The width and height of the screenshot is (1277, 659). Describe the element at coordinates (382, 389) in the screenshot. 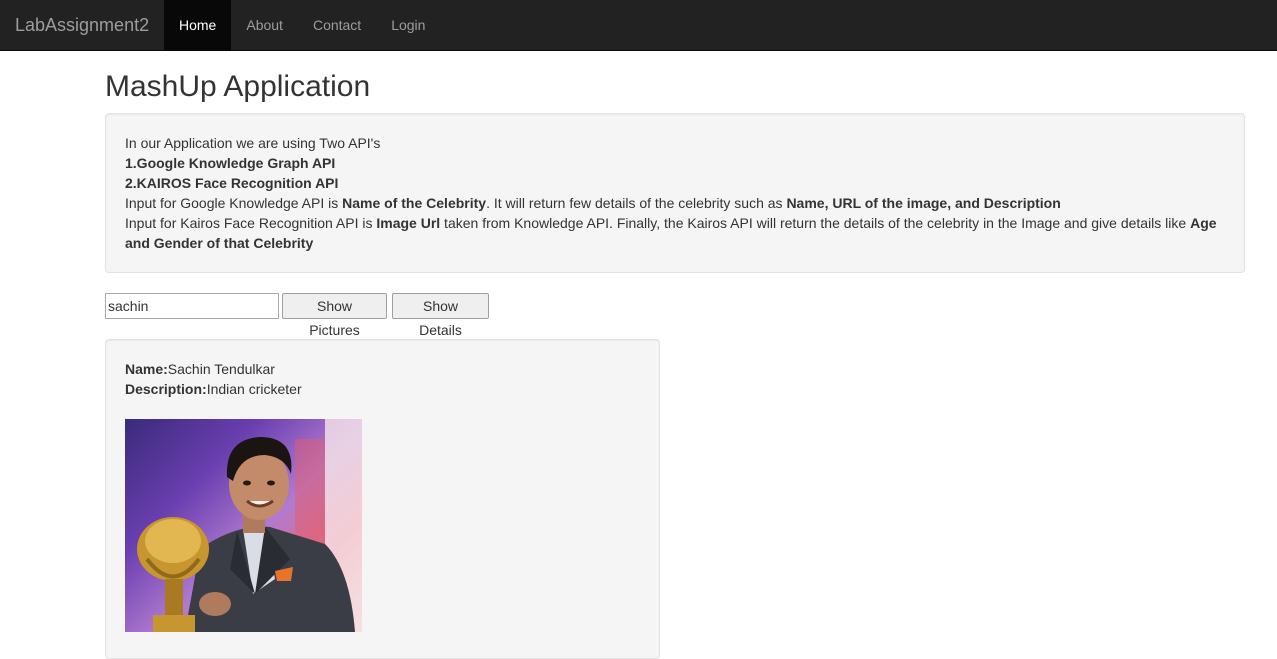

I see `result-description-row: Description:Indian cricketer` at that location.